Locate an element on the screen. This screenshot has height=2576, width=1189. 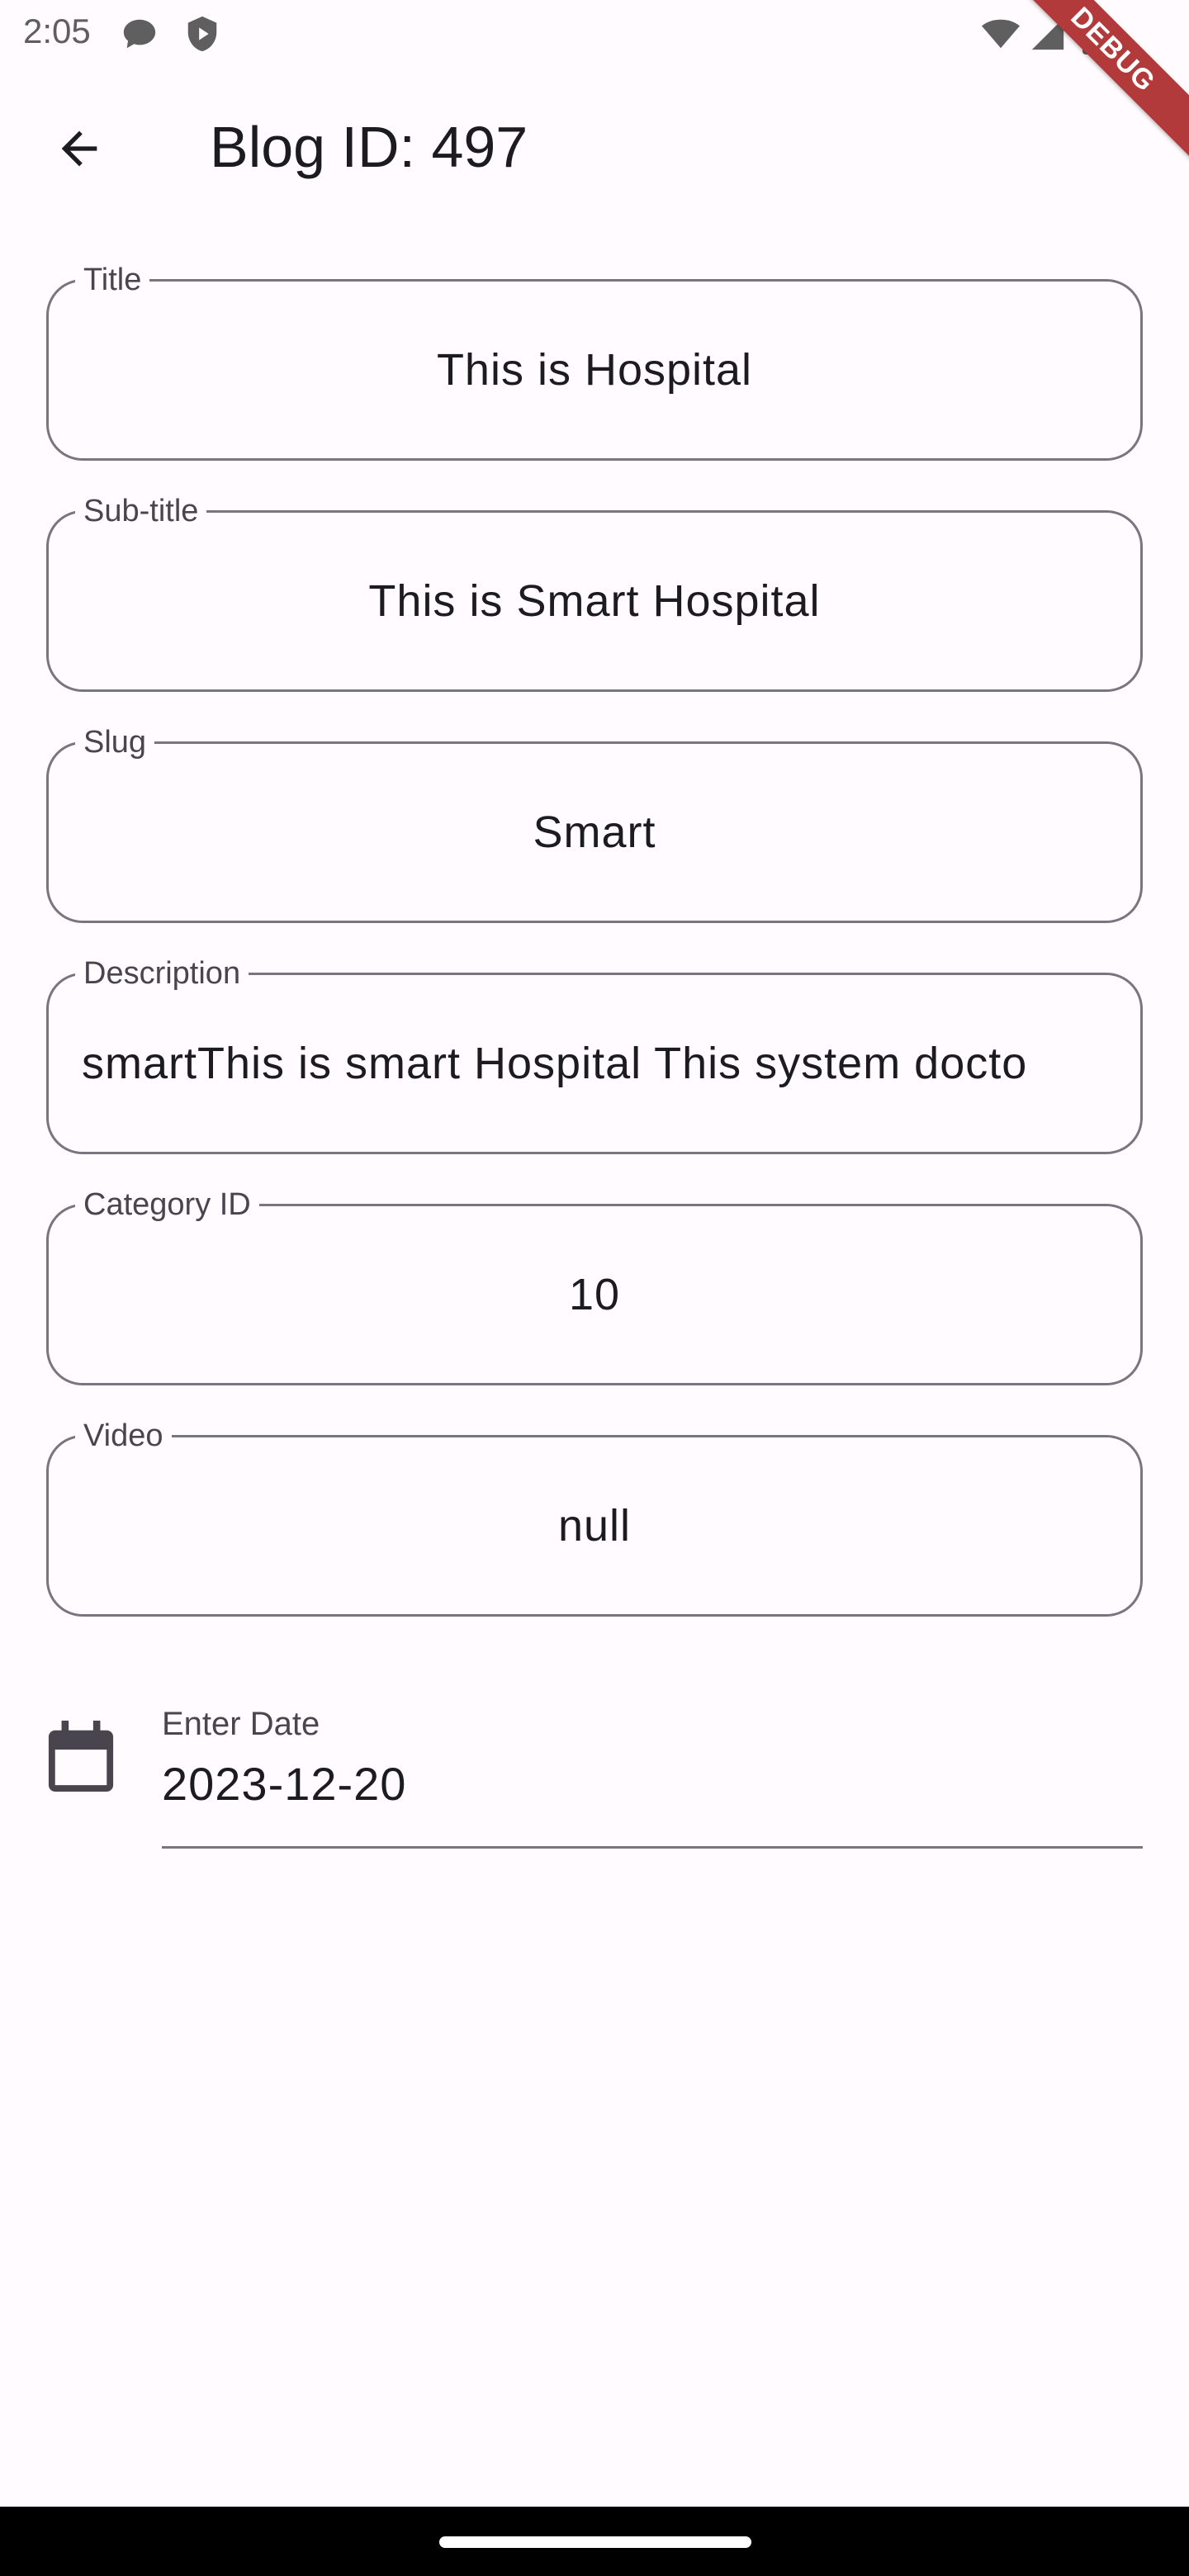
slug-field: Slug Smart is located at coordinates (594, 822).